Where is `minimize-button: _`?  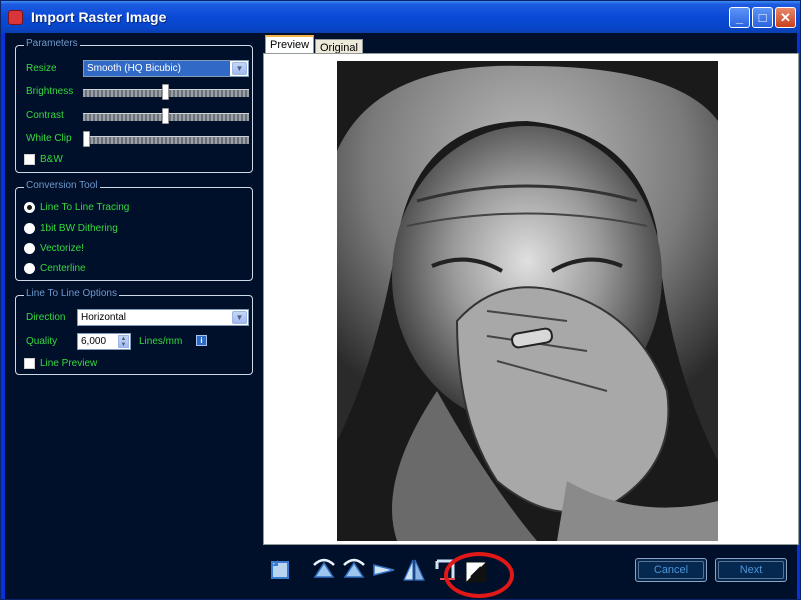
minimize-button: _ is located at coordinates (739, 17).